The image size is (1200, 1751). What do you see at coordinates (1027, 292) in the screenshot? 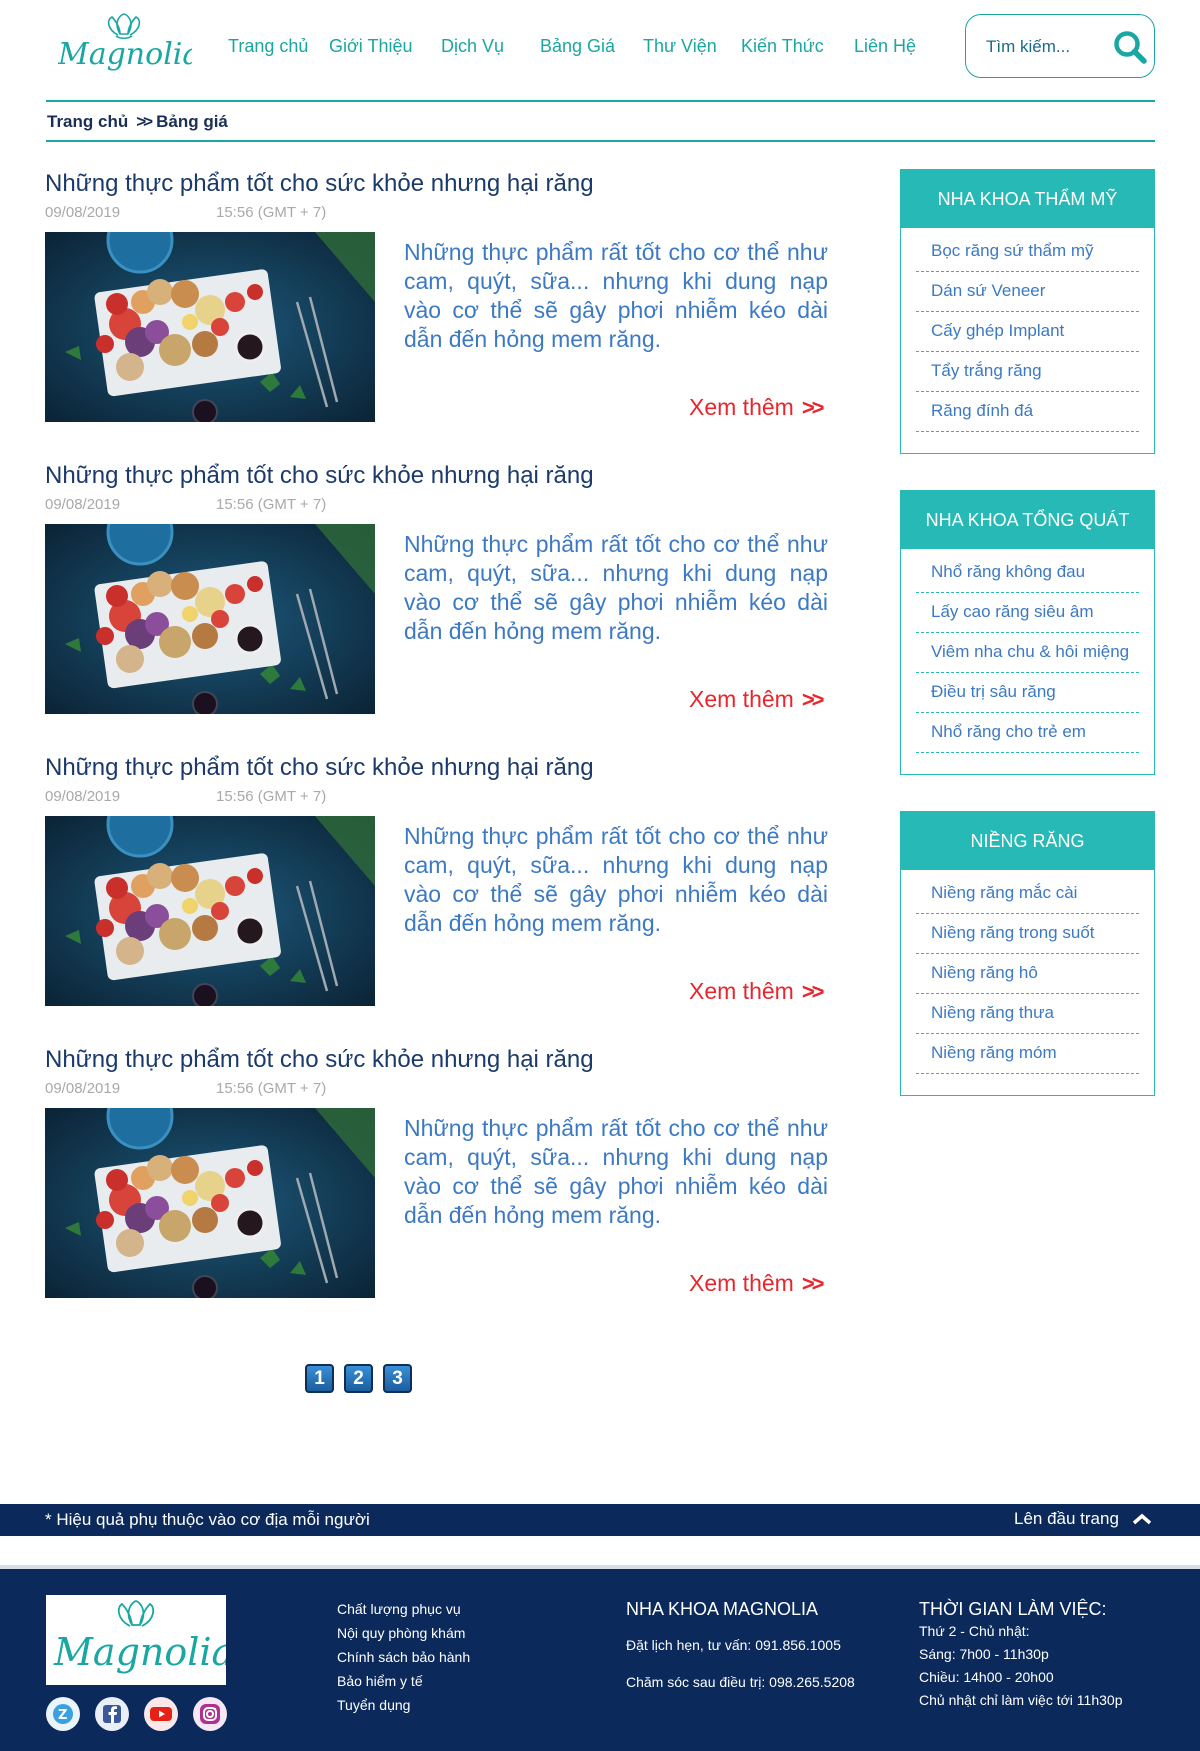
I see `sidebar-item: Dán sứ Veneer` at bounding box center [1027, 292].